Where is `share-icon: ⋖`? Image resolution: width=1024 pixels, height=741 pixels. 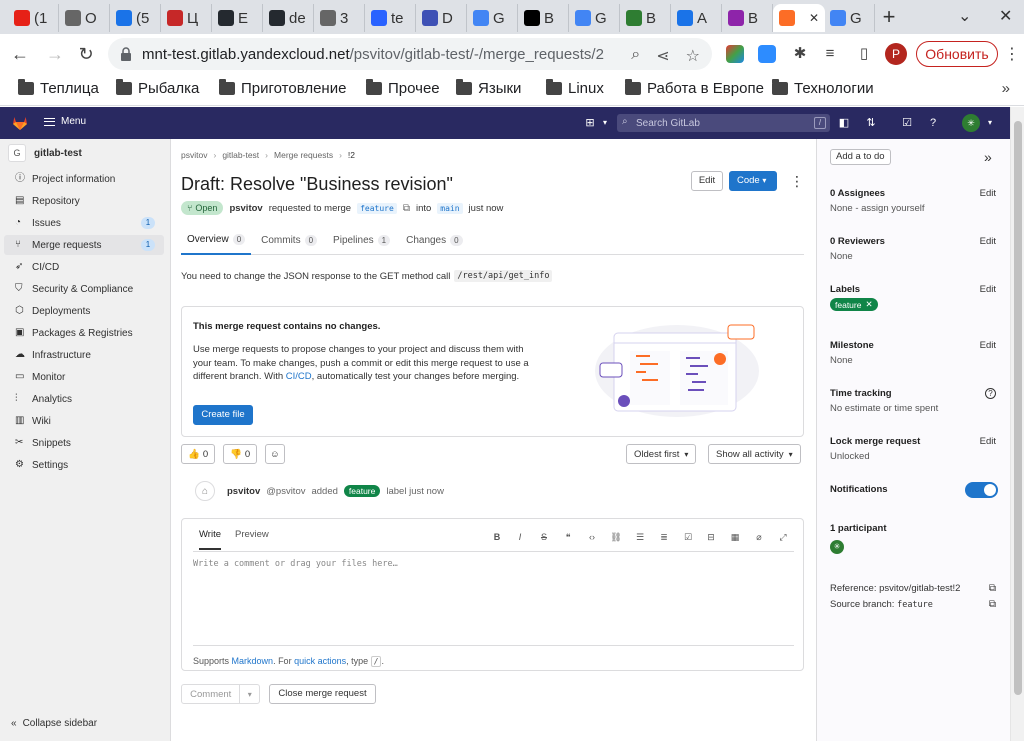 share-icon: ⋖ is located at coordinates (662, 56).